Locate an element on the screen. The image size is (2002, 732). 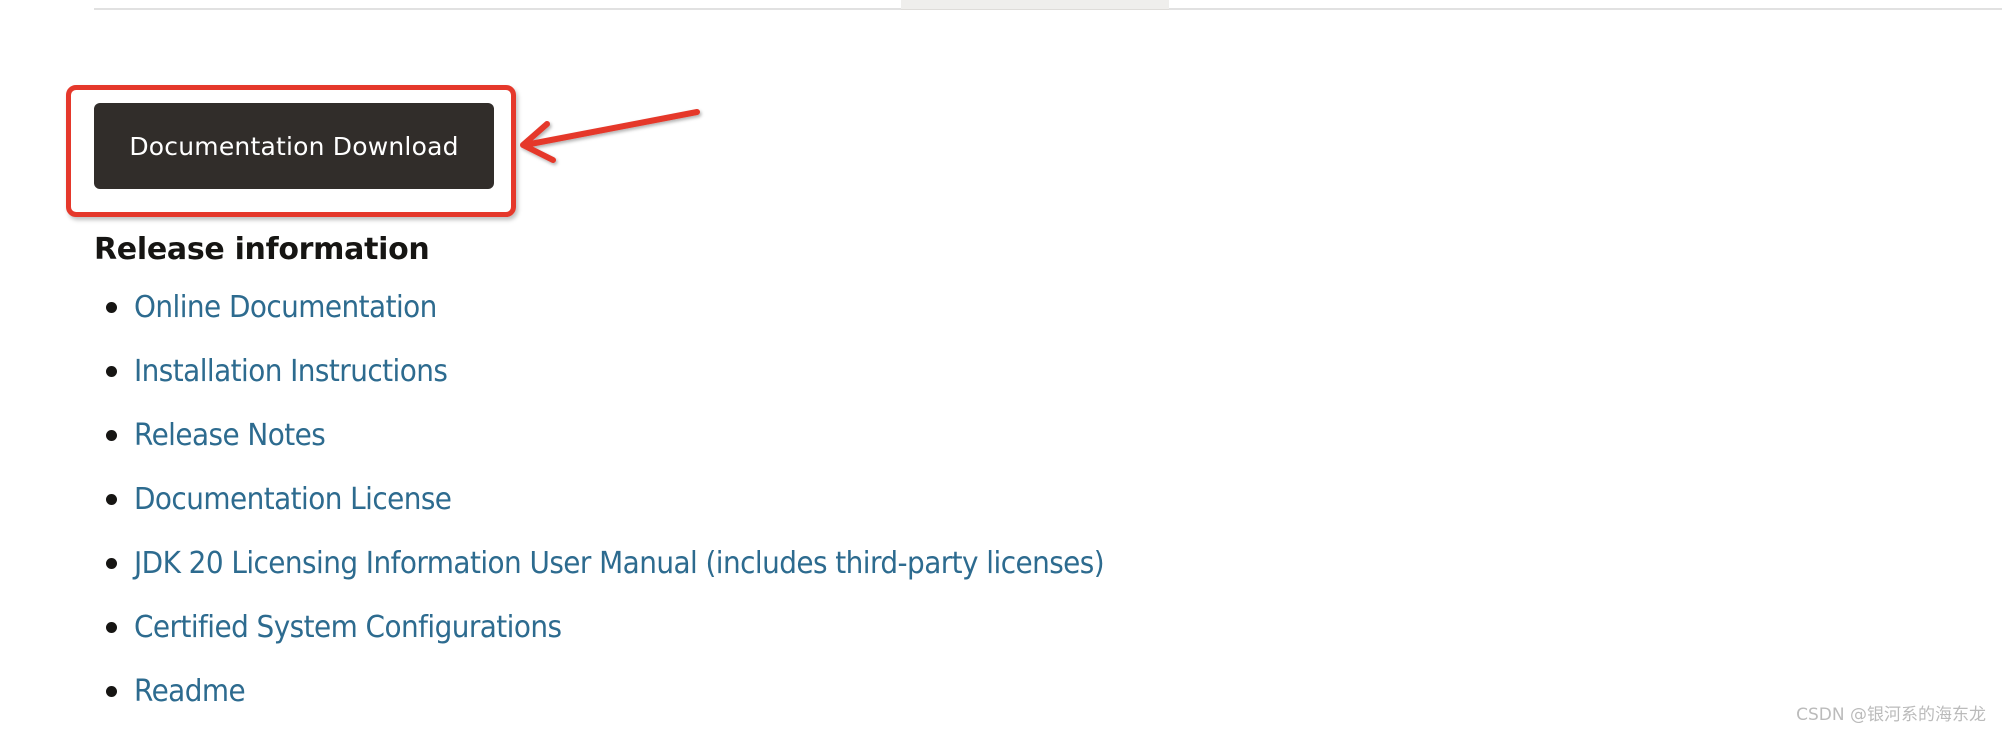
list-item-installation-instructions: Installation Instructions is located at coordinates (635, 380).